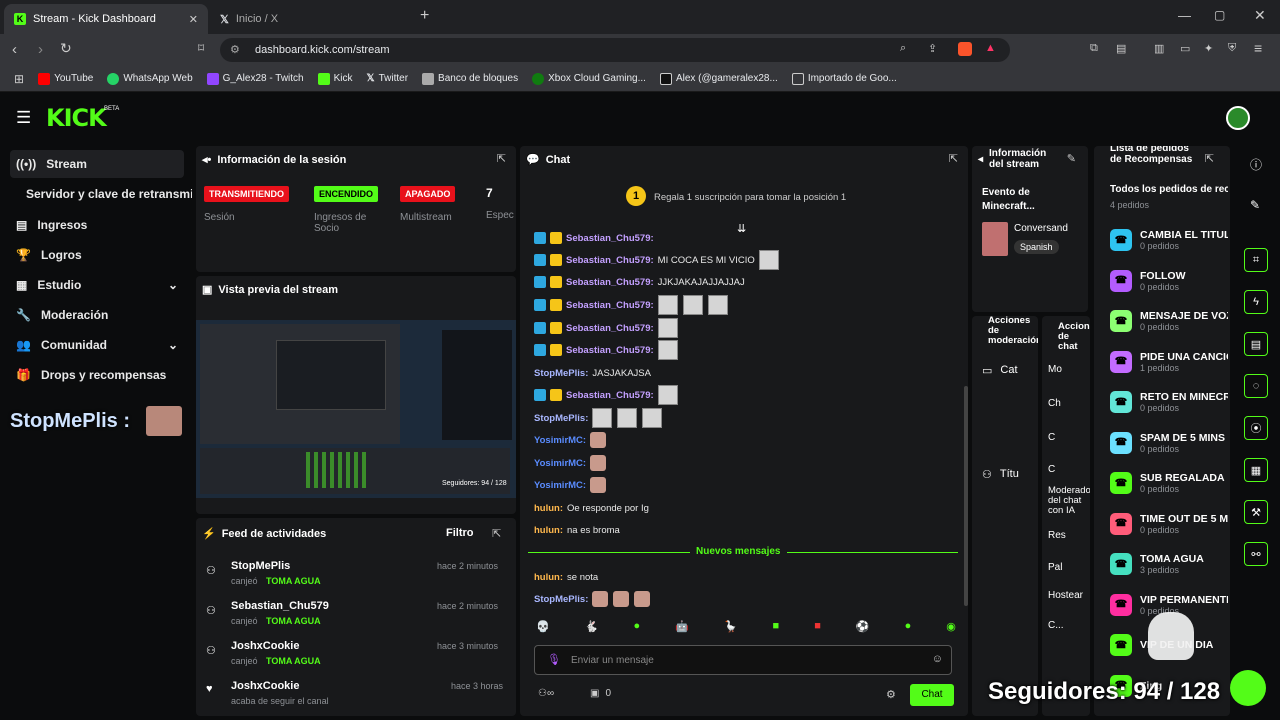  What do you see at coordinates (1169, 362) in the screenshot?
I see `reward-item: ☎ PIDE UNA CANCIÓN1 pedidos` at bounding box center [1169, 362].